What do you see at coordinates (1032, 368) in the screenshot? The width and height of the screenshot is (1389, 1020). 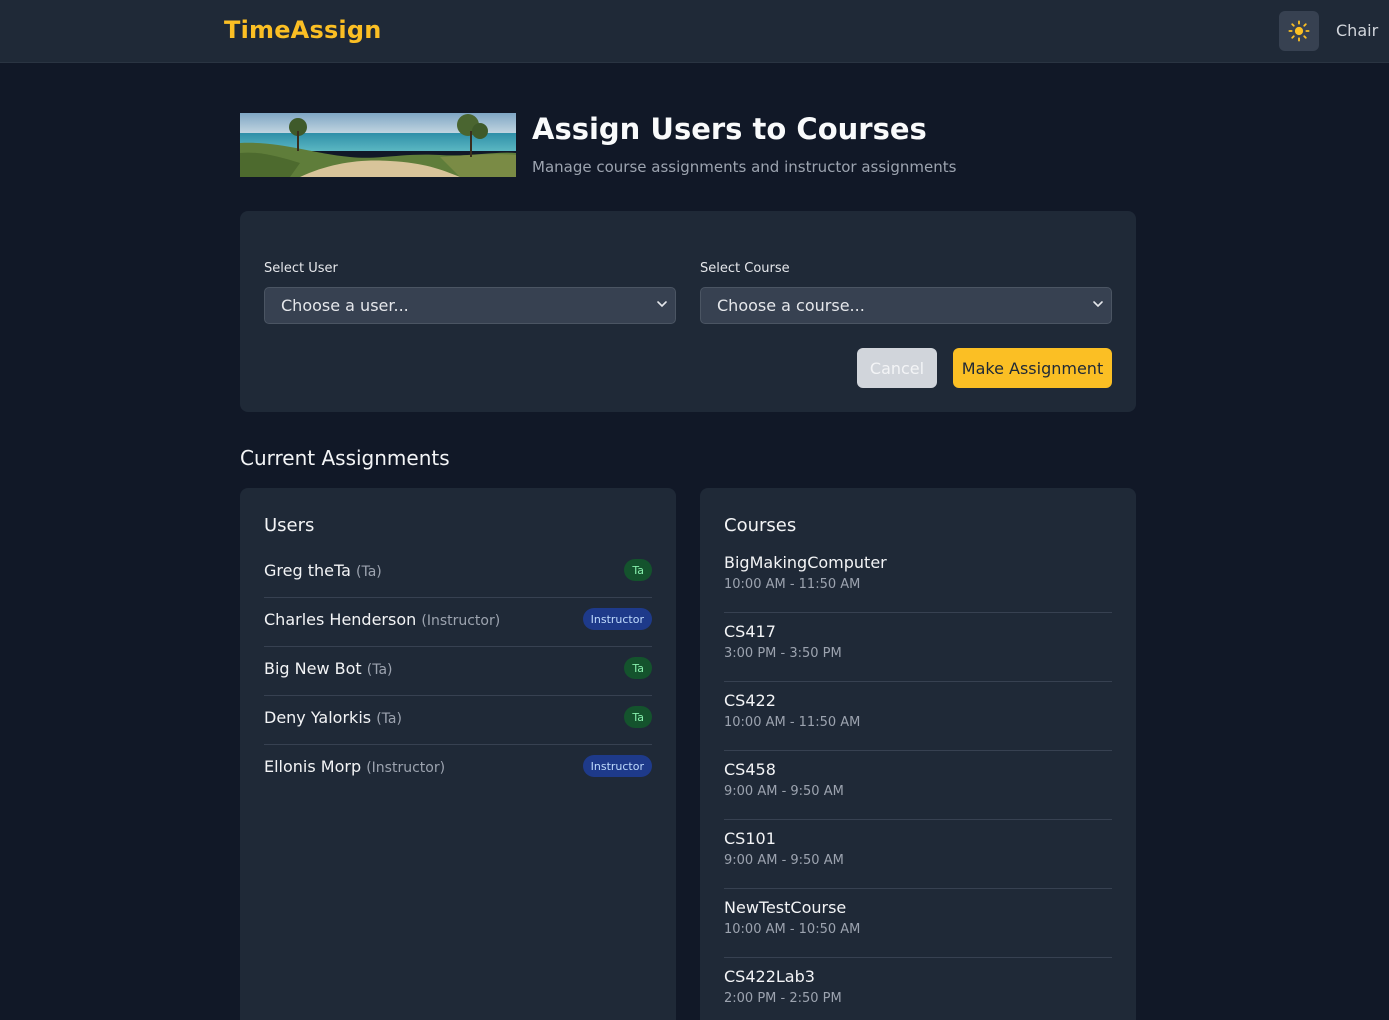 I see `make-assignment-button: Make Assignment` at bounding box center [1032, 368].